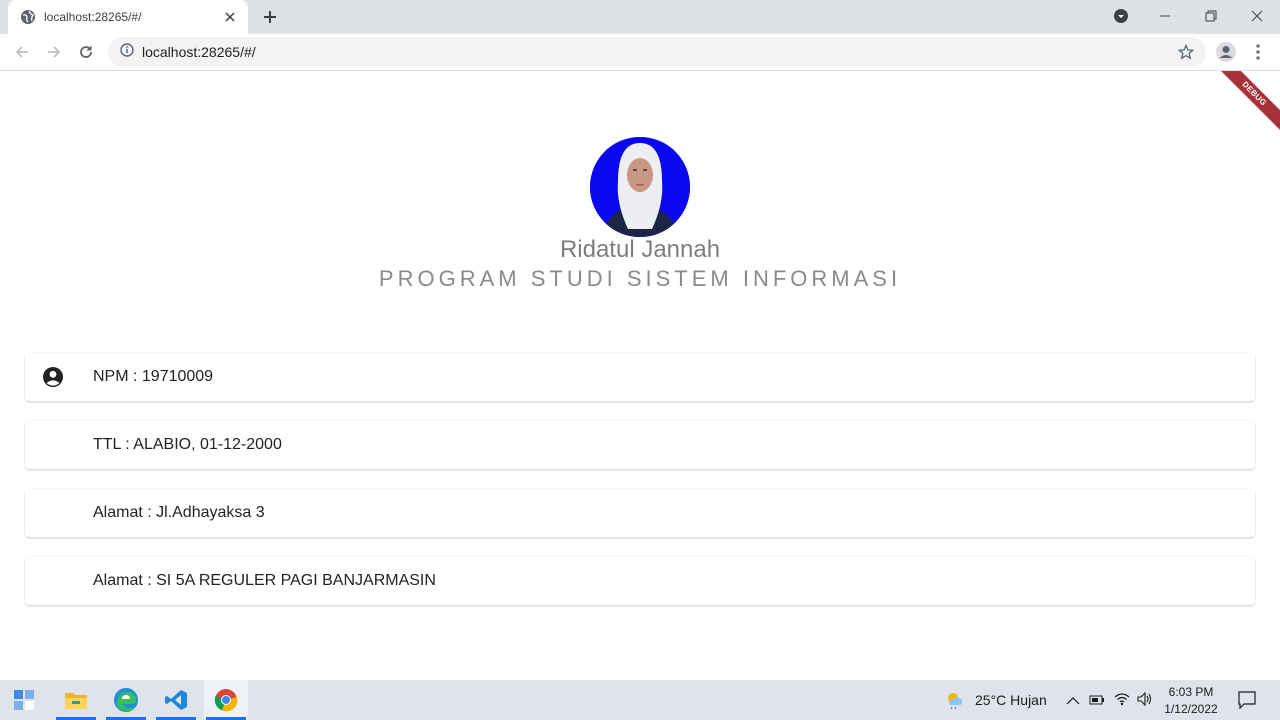 This screenshot has width=1280, height=720. What do you see at coordinates (127, 52) in the screenshot?
I see `info-icon` at bounding box center [127, 52].